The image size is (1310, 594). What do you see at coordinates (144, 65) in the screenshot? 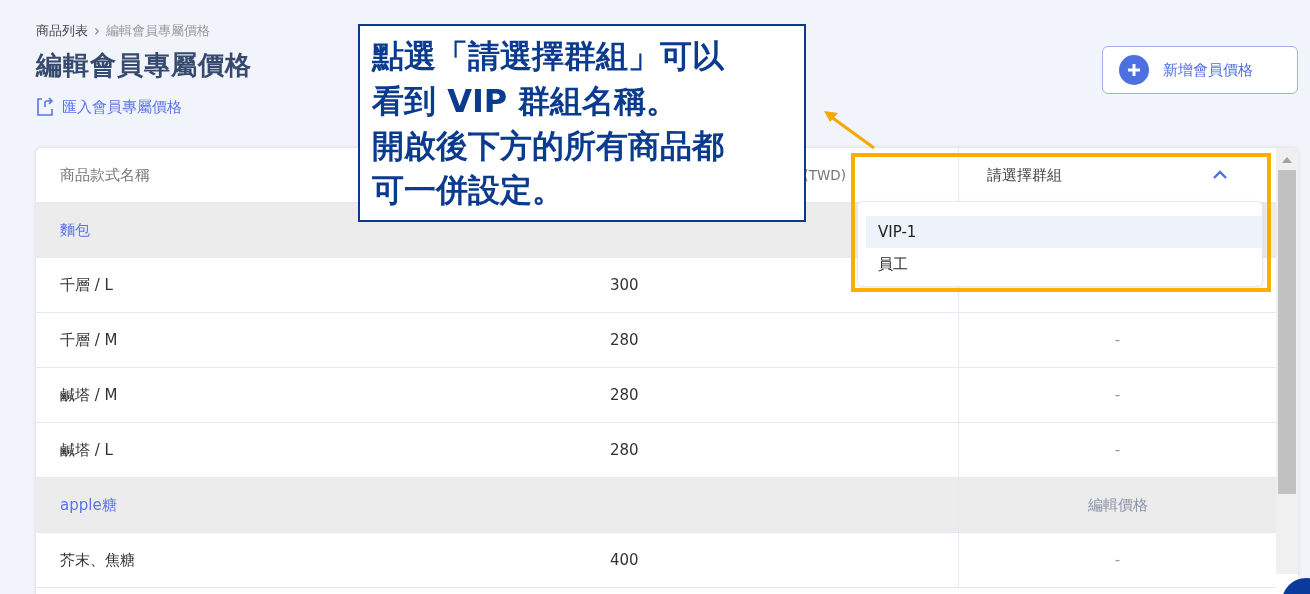
I see `page-title: 編輯會員專屬價格` at bounding box center [144, 65].